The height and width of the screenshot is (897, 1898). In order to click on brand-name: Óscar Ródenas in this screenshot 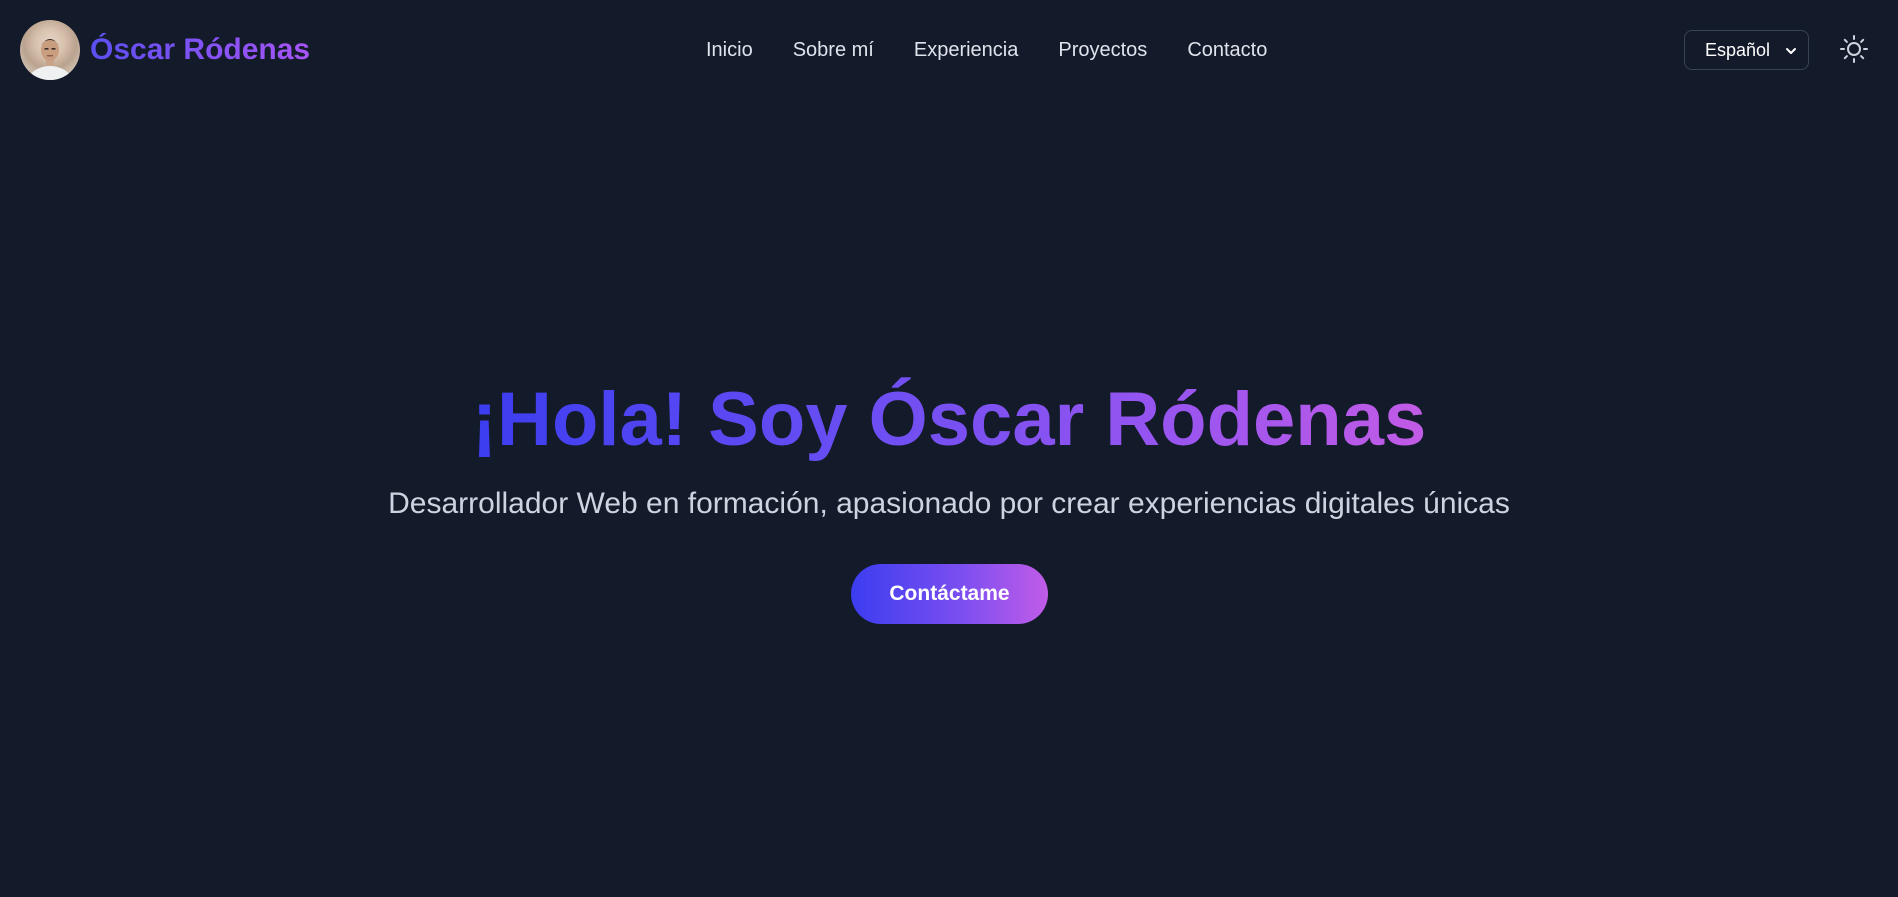, I will do `click(200, 49)`.